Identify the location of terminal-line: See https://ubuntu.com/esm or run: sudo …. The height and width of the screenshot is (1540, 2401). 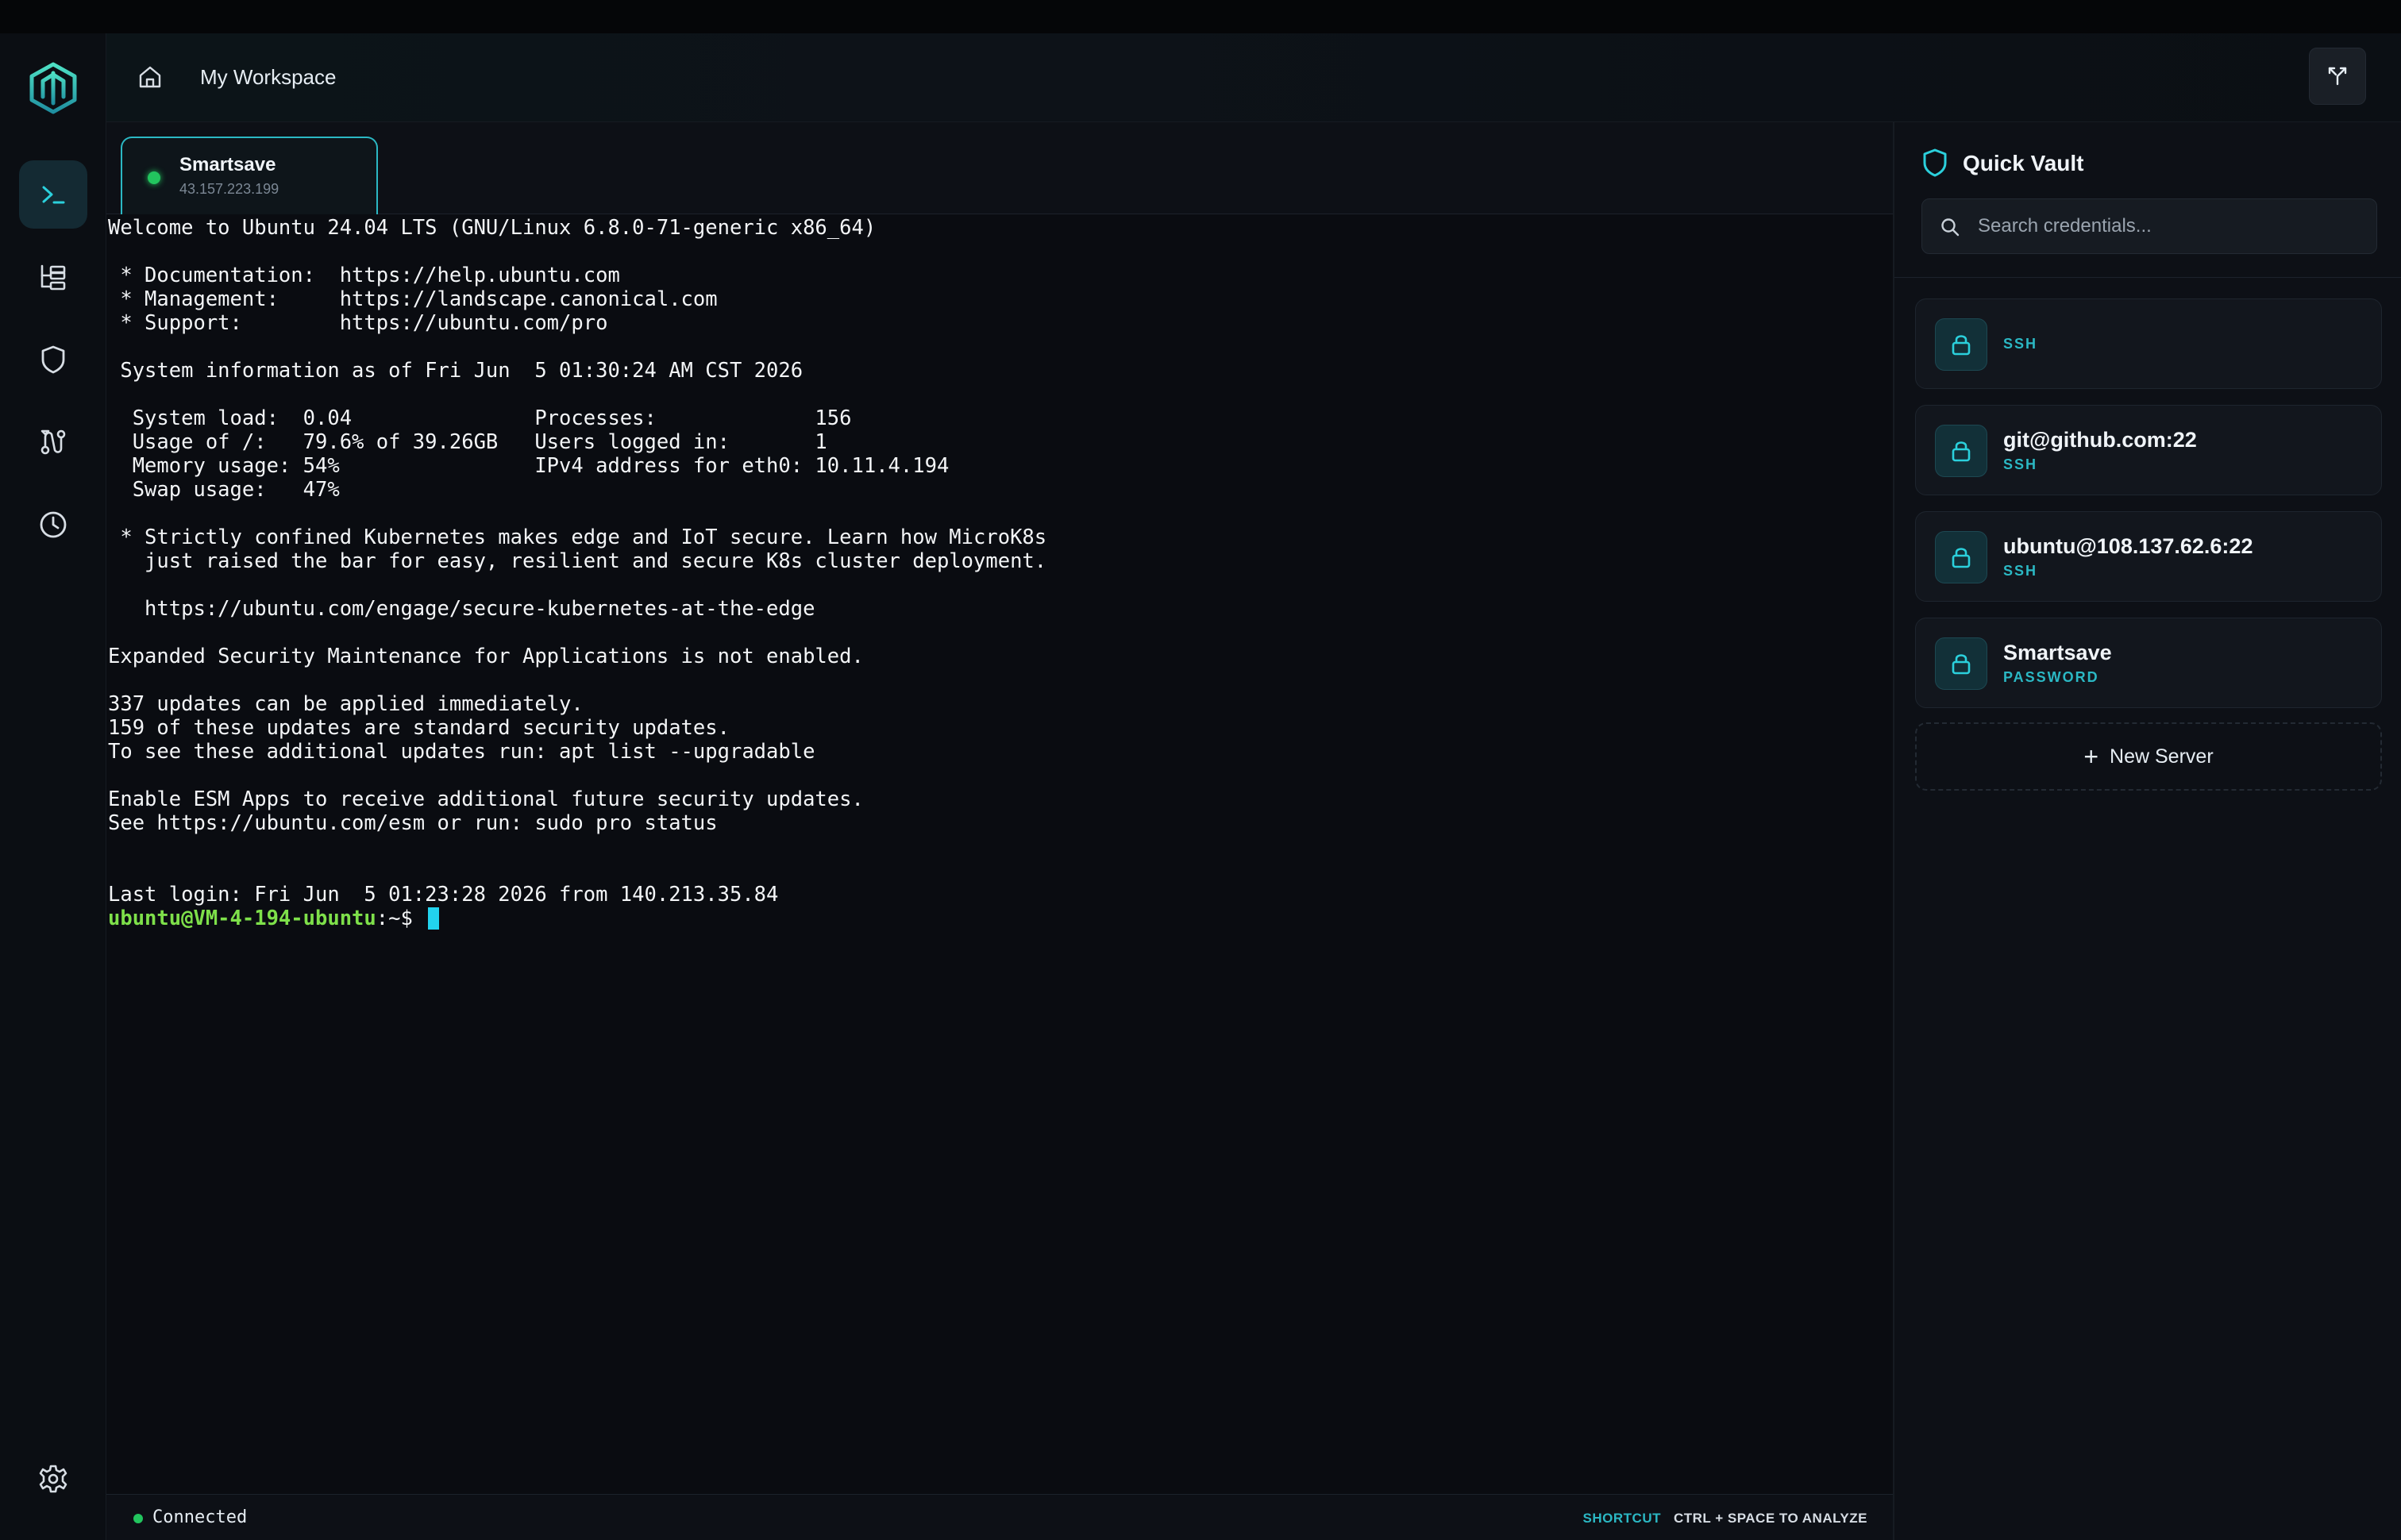
(413, 823).